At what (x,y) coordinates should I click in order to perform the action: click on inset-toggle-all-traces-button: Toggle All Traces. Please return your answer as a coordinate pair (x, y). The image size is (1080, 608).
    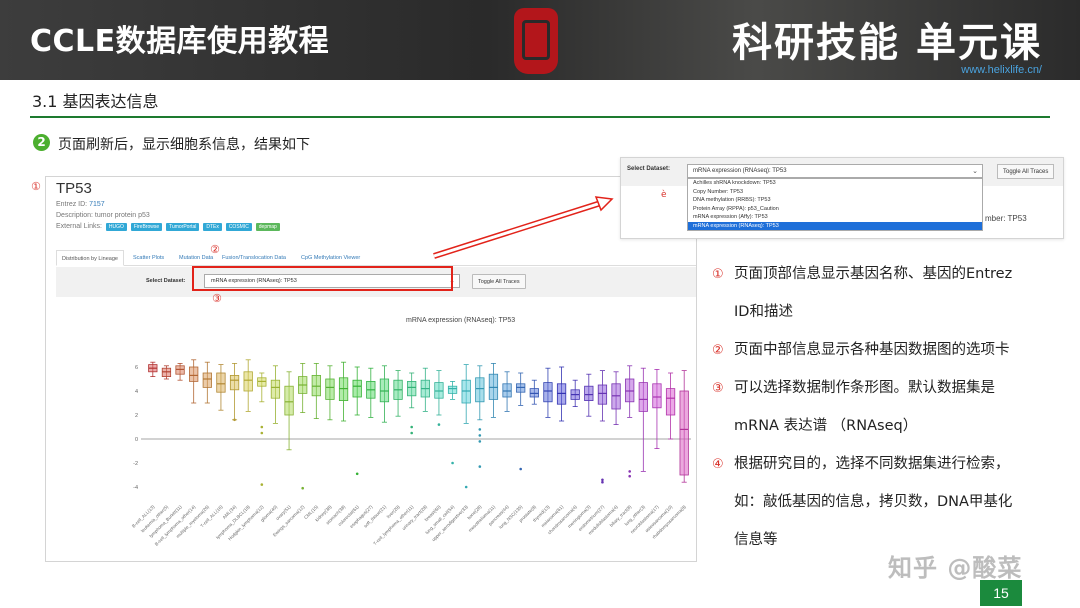
    Looking at the image, I should click on (1026, 171).